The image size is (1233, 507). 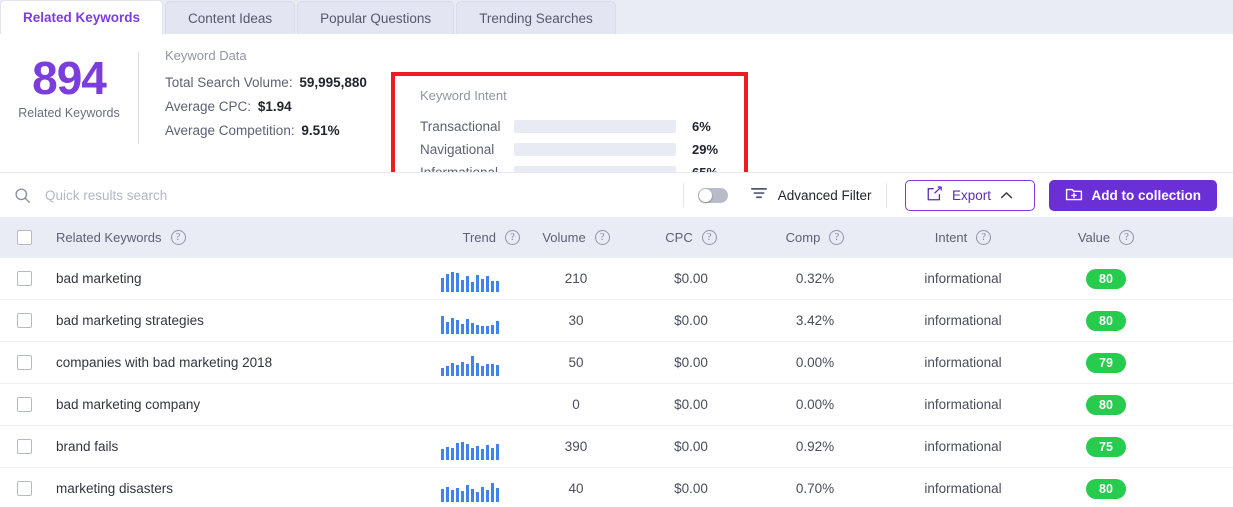 I want to click on cell-keyword: companies with bad marketing 2018, so click(x=234, y=362).